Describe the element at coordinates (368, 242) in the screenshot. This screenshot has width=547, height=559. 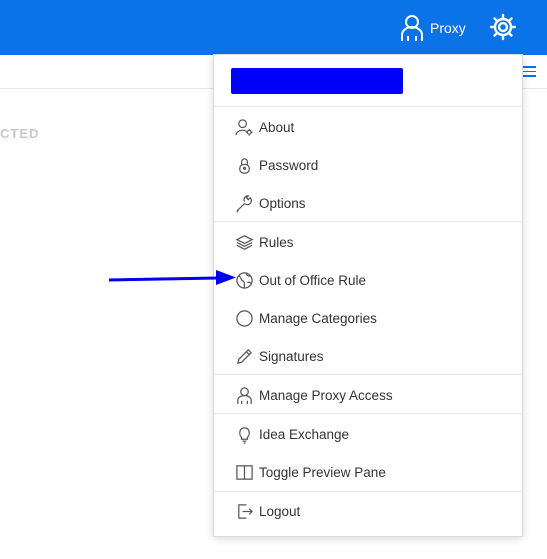
I see `menu-item-rules: Rules` at that location.